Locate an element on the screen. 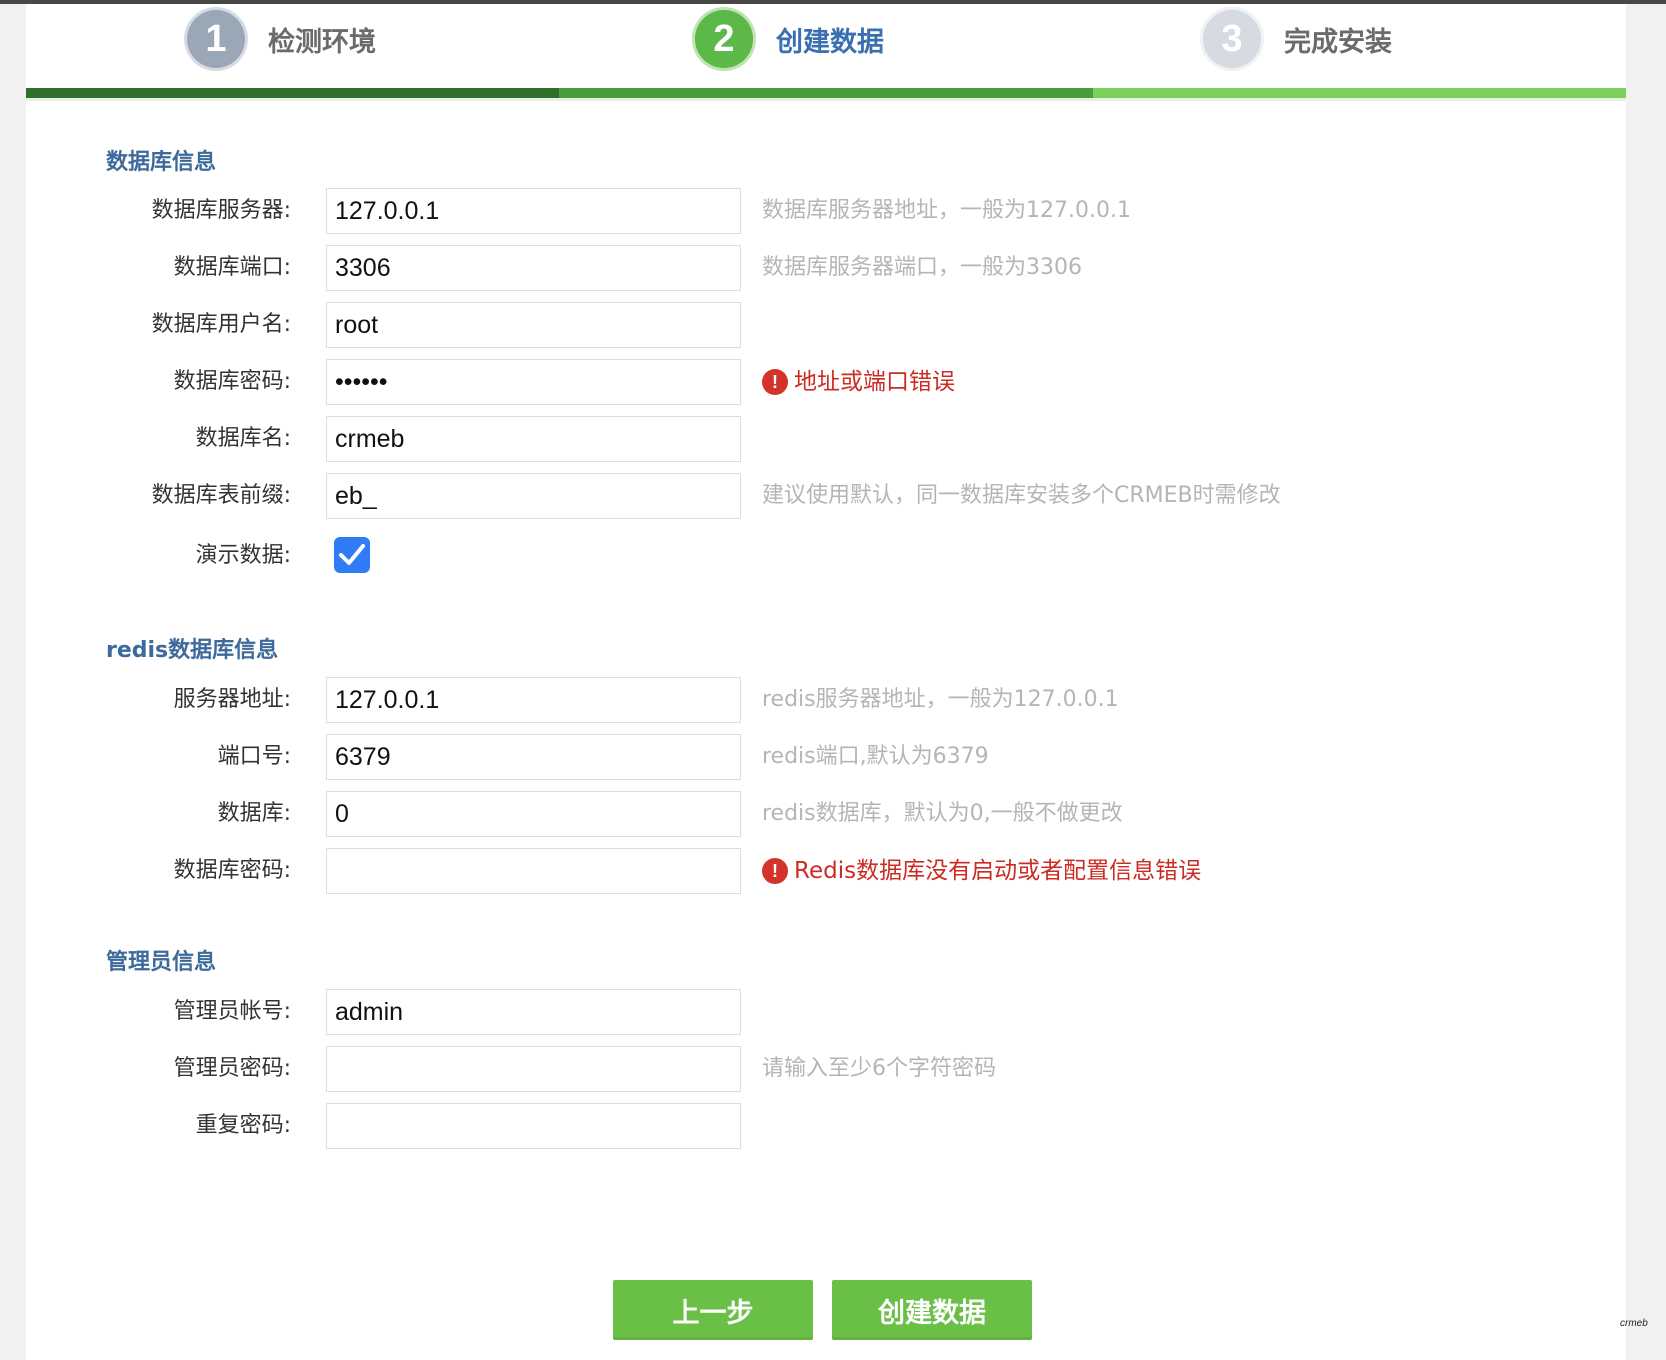 This screenshot has width=1666, height=1360. db-password-error: ! 地址或端口错误 is located at coordinates (858, 382).